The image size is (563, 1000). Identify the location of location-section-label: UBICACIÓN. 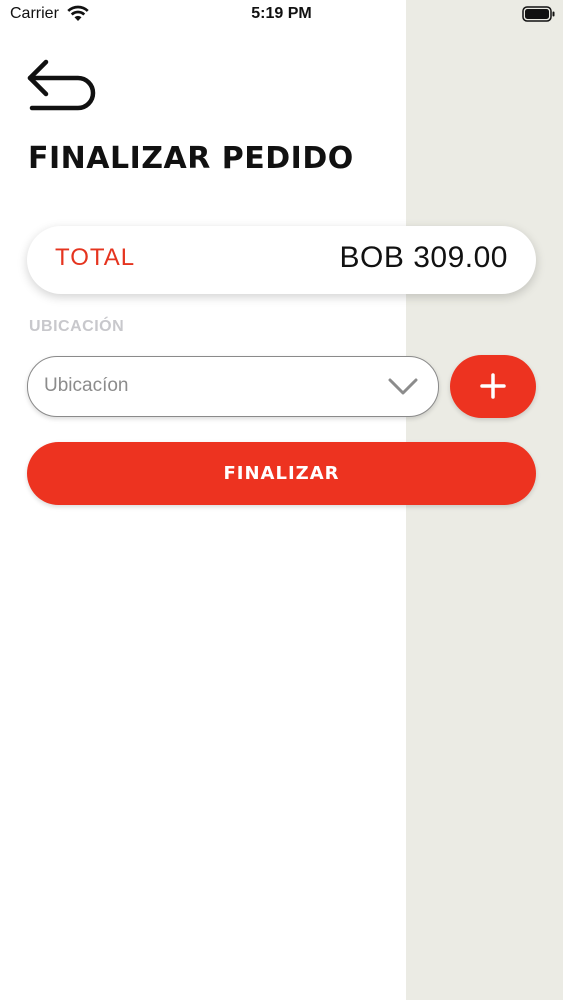
(77, 326).